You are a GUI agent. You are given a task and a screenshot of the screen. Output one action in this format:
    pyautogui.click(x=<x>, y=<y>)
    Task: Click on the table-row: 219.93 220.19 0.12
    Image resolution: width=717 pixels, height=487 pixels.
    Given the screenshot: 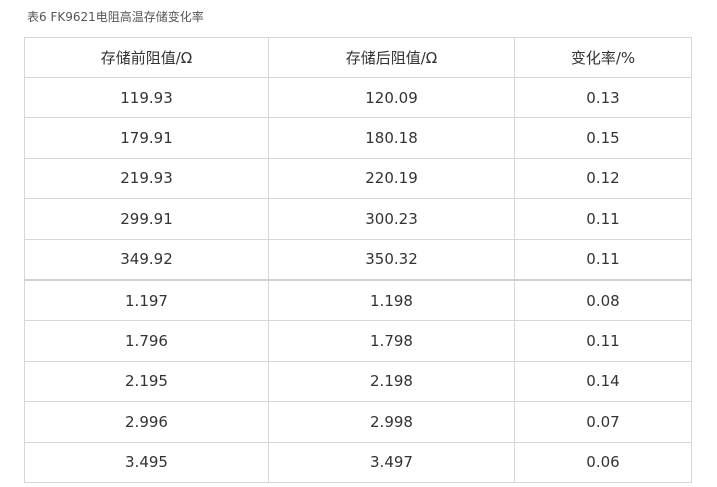 What is the action you would take?
    pyautogui.click(x=358, y=178)
    